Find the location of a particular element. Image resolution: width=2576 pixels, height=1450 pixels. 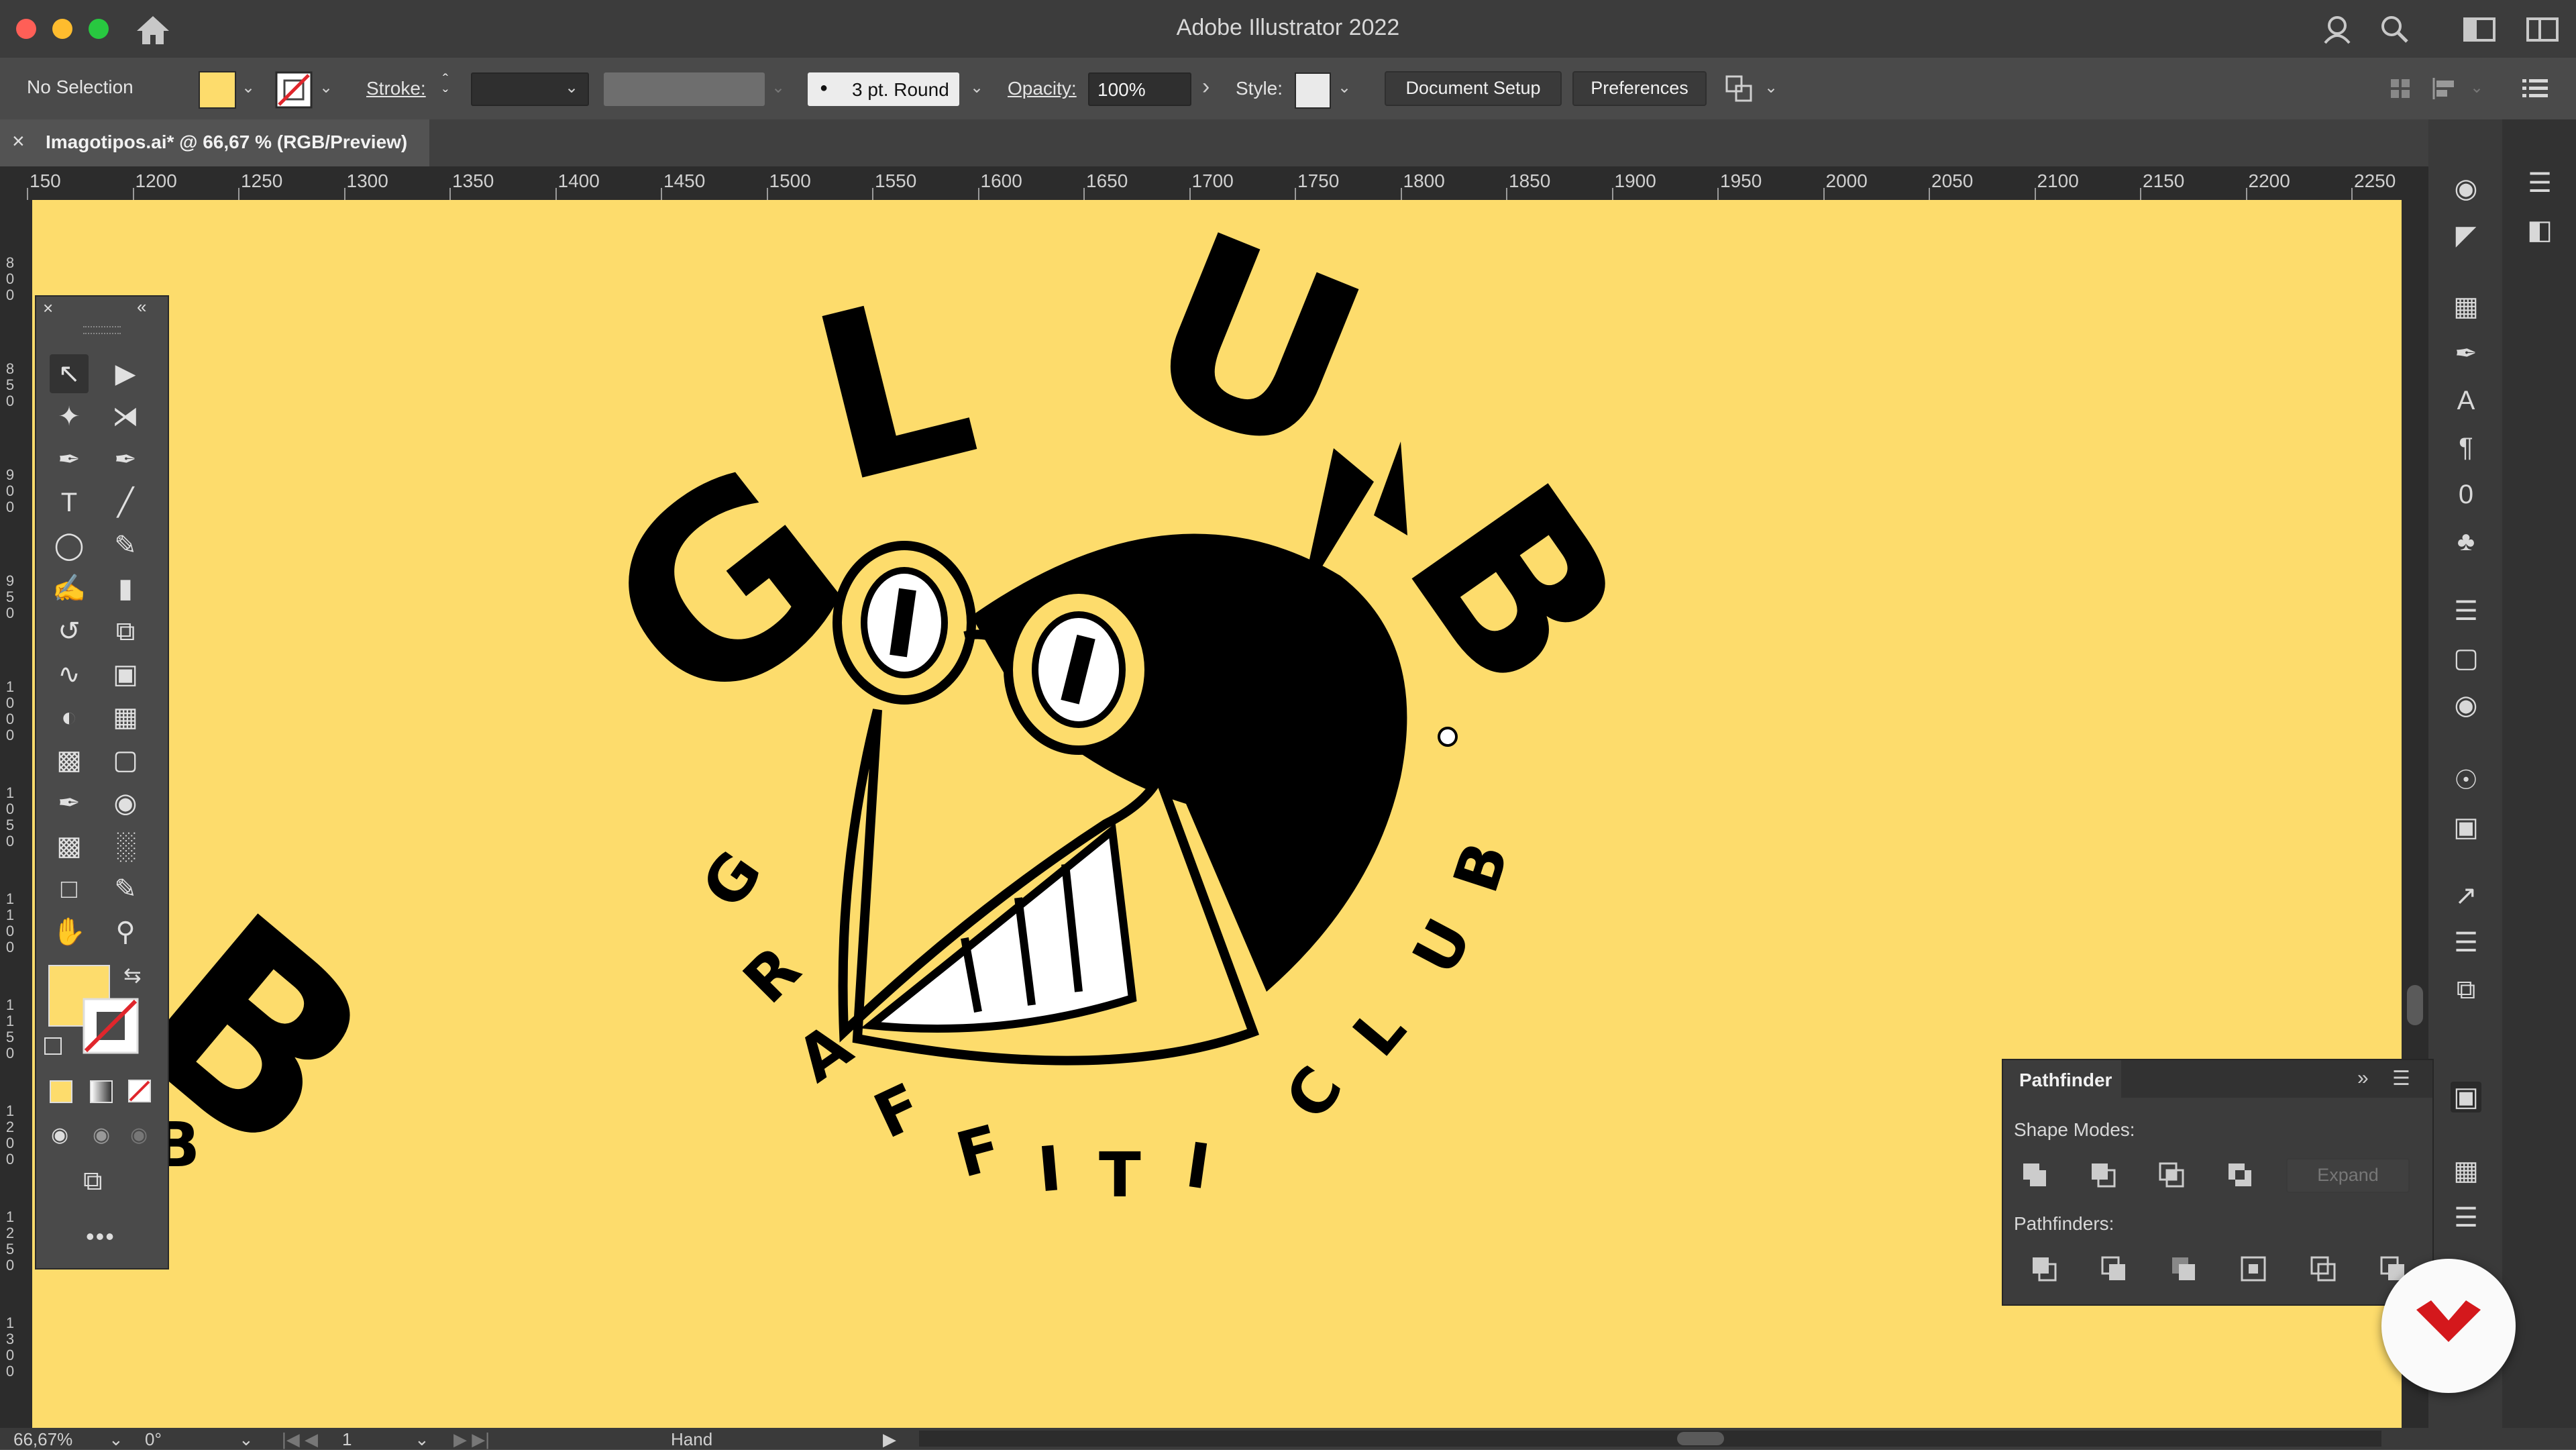

close-panel-icon: × is located at coordinates (48, 308).